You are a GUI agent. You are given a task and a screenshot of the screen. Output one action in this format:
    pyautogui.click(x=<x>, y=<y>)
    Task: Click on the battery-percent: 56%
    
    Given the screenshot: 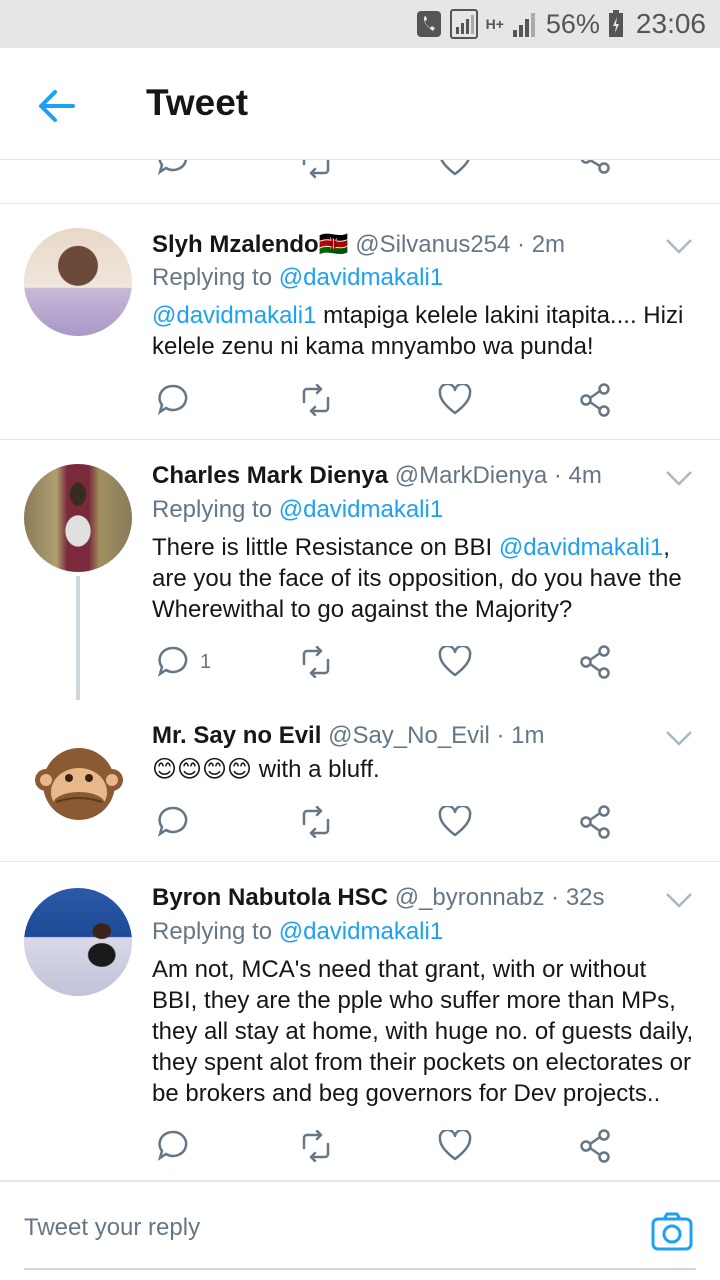 What is the action you would take?
    pyautogui.click(x=572, y=23)
    